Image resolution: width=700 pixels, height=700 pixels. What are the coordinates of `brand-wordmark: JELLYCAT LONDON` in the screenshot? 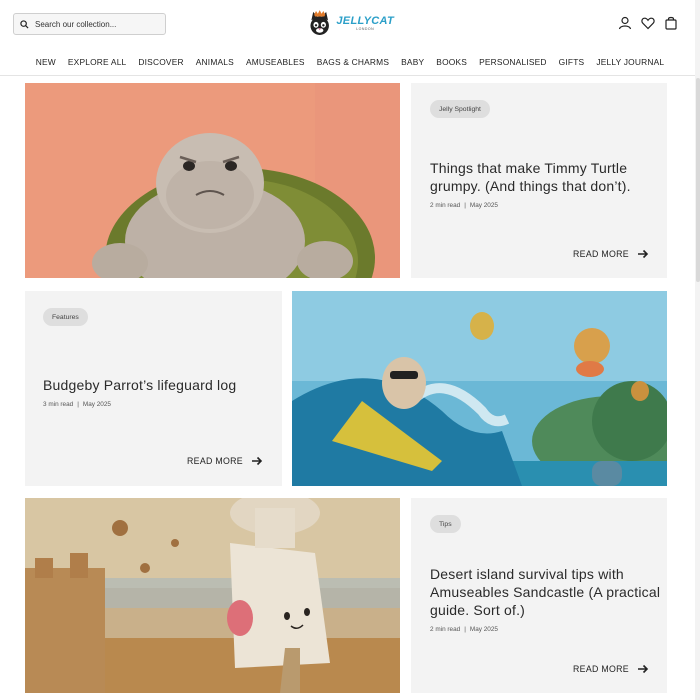 It's located at (365, 23).